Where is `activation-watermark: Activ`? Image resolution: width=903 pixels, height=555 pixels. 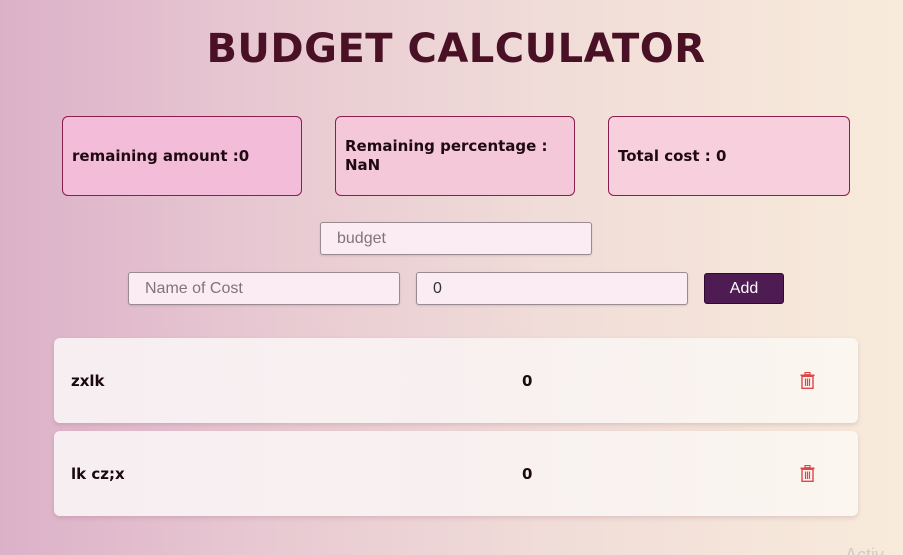
activation-watermark: Activ is located at coordinates (865, 550).